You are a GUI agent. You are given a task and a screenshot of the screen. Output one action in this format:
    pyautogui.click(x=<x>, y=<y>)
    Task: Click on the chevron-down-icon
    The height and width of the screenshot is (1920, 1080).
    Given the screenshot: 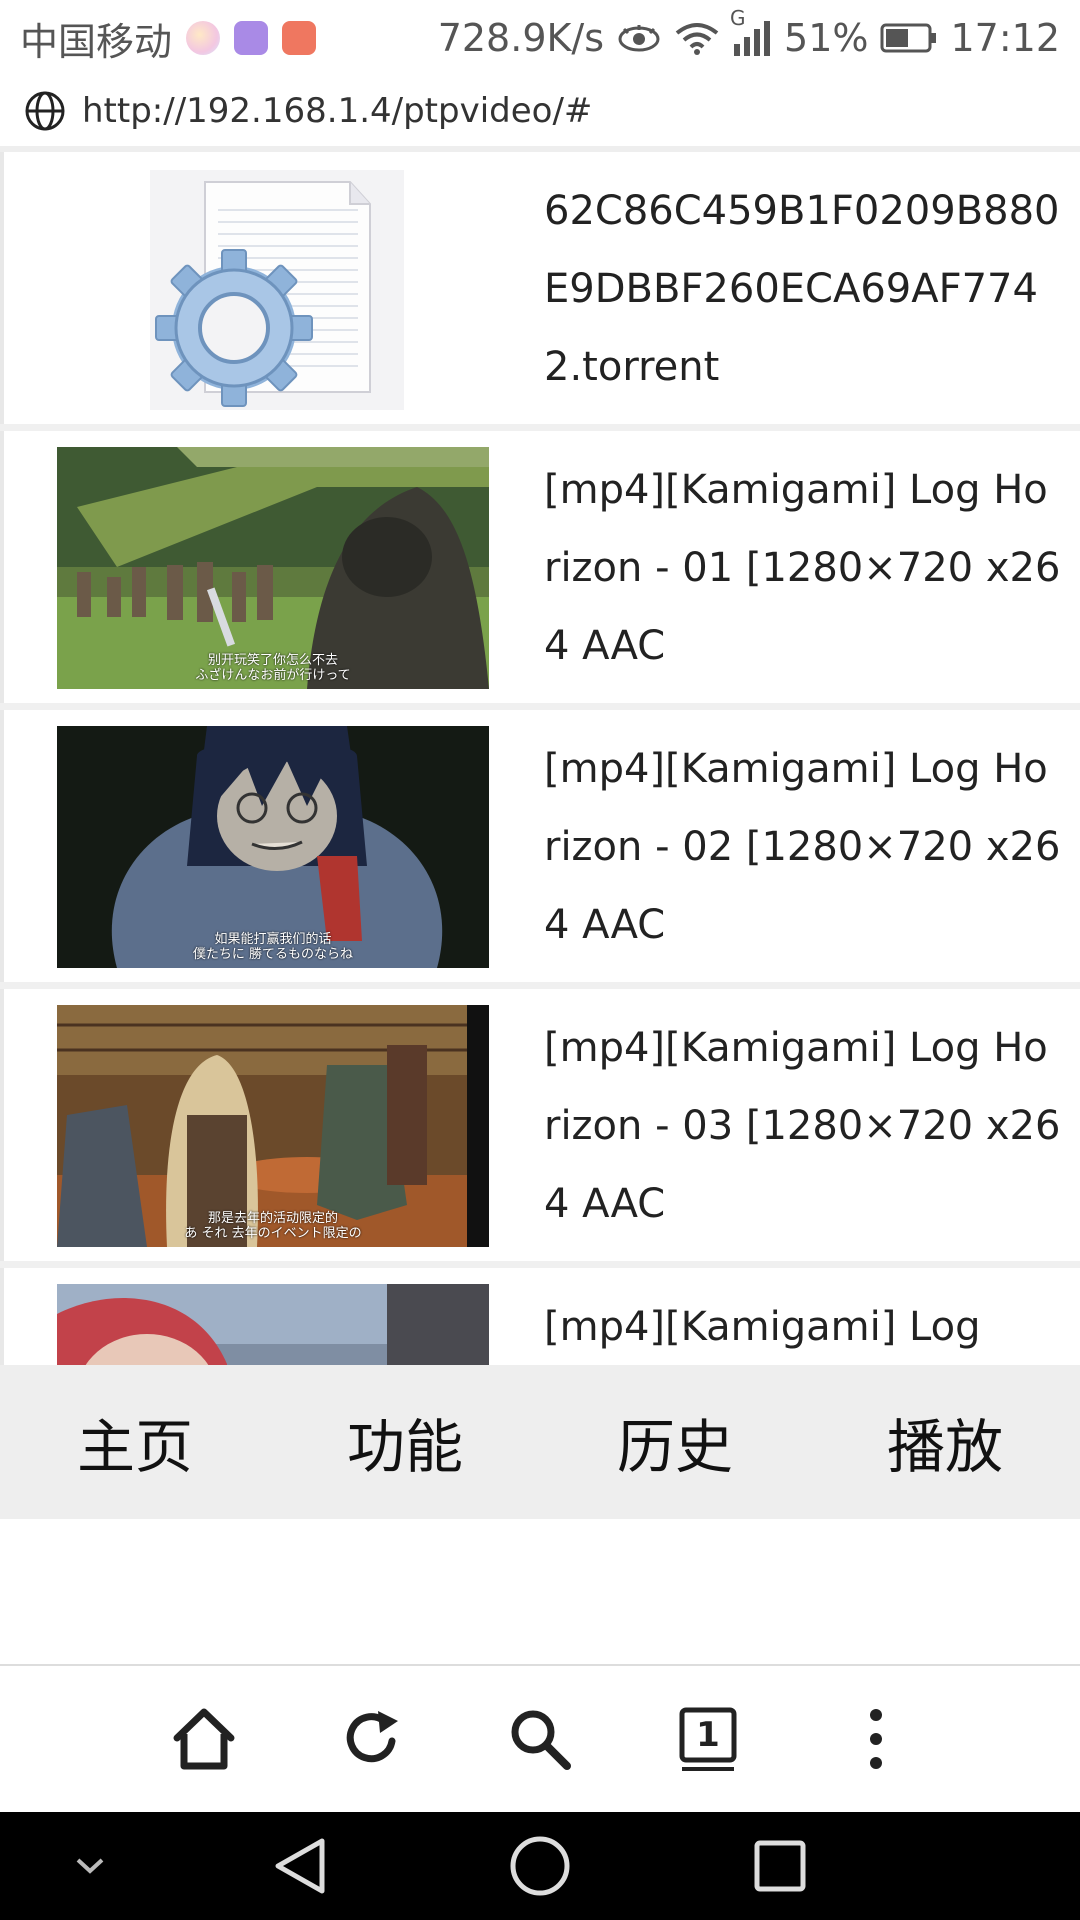 What is the action you would take?
    pyautogui.click(x=90, y=1866)
    